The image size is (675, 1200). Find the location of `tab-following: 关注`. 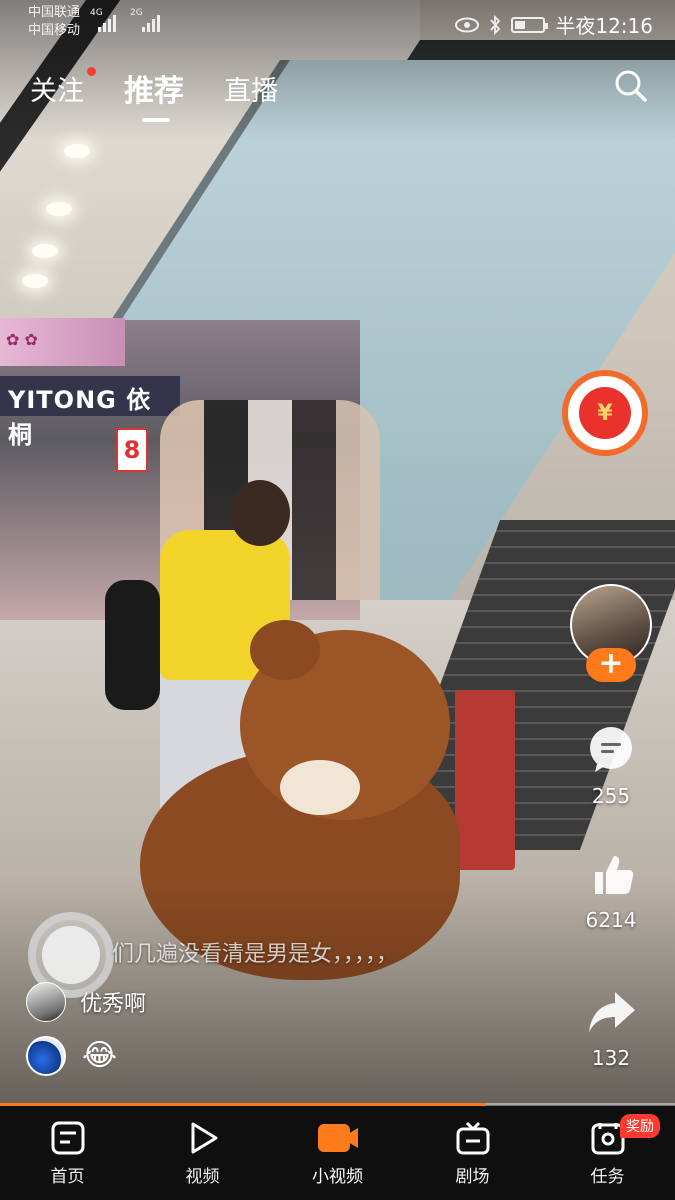

tab-following: 关注 is located at coordinates (63, 87).